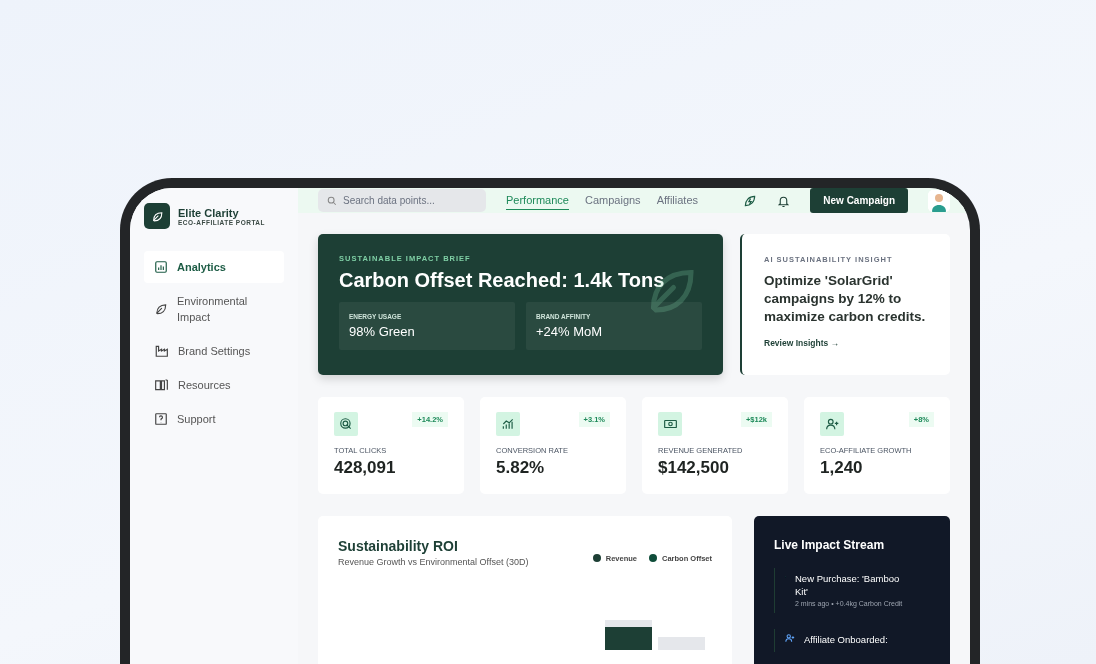  Describe the element at coordinates (208, 212) in the screenshot. I see `brand-name: Elite Clarity` at that location.